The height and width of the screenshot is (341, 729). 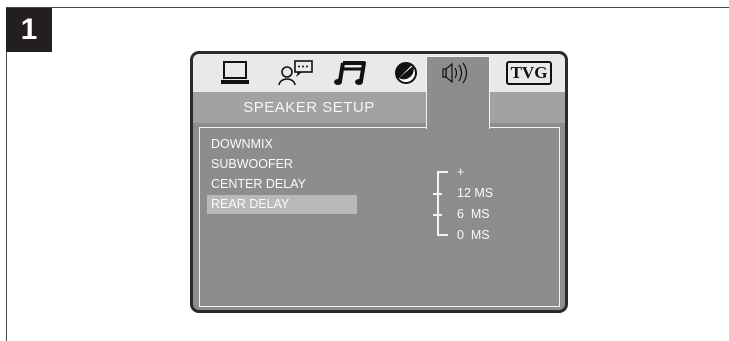 I want to click on top-rule, so click(x=367, y=7).